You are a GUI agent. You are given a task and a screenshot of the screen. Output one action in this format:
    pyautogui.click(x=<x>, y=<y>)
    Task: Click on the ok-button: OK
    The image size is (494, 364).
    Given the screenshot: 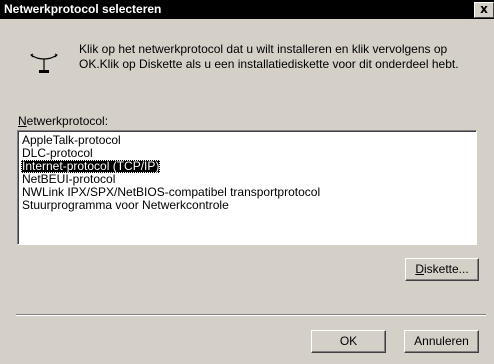 What is the action you would take?
    pyautogui.click(x=348, y=341)
    